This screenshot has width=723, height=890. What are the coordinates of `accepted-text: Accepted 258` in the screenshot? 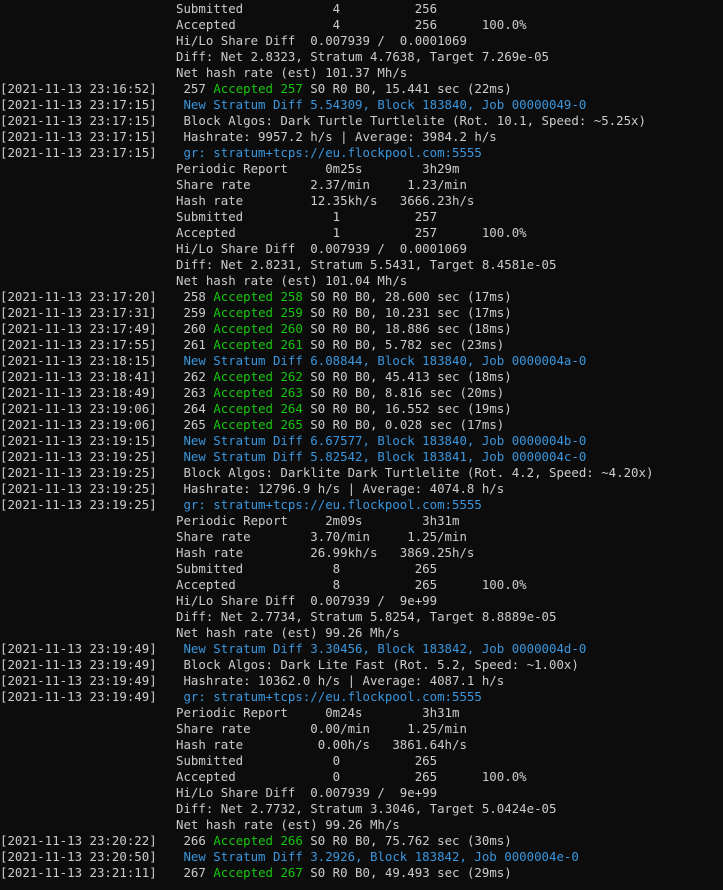 It's located at (258, 296).